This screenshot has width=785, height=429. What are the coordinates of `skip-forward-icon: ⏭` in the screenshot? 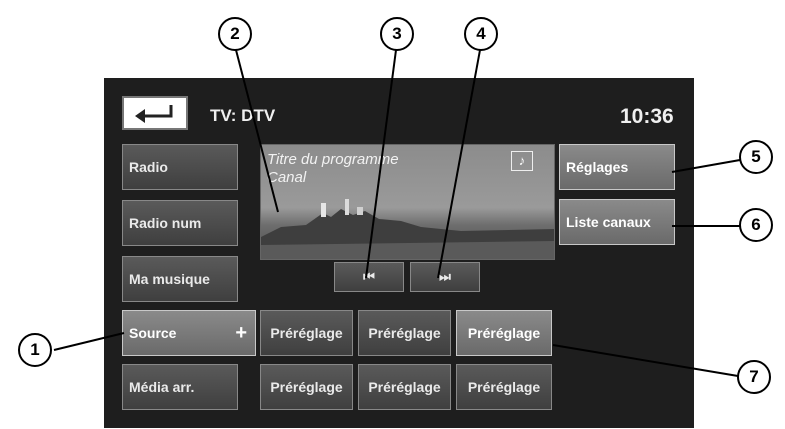 It's located at (445, 276).